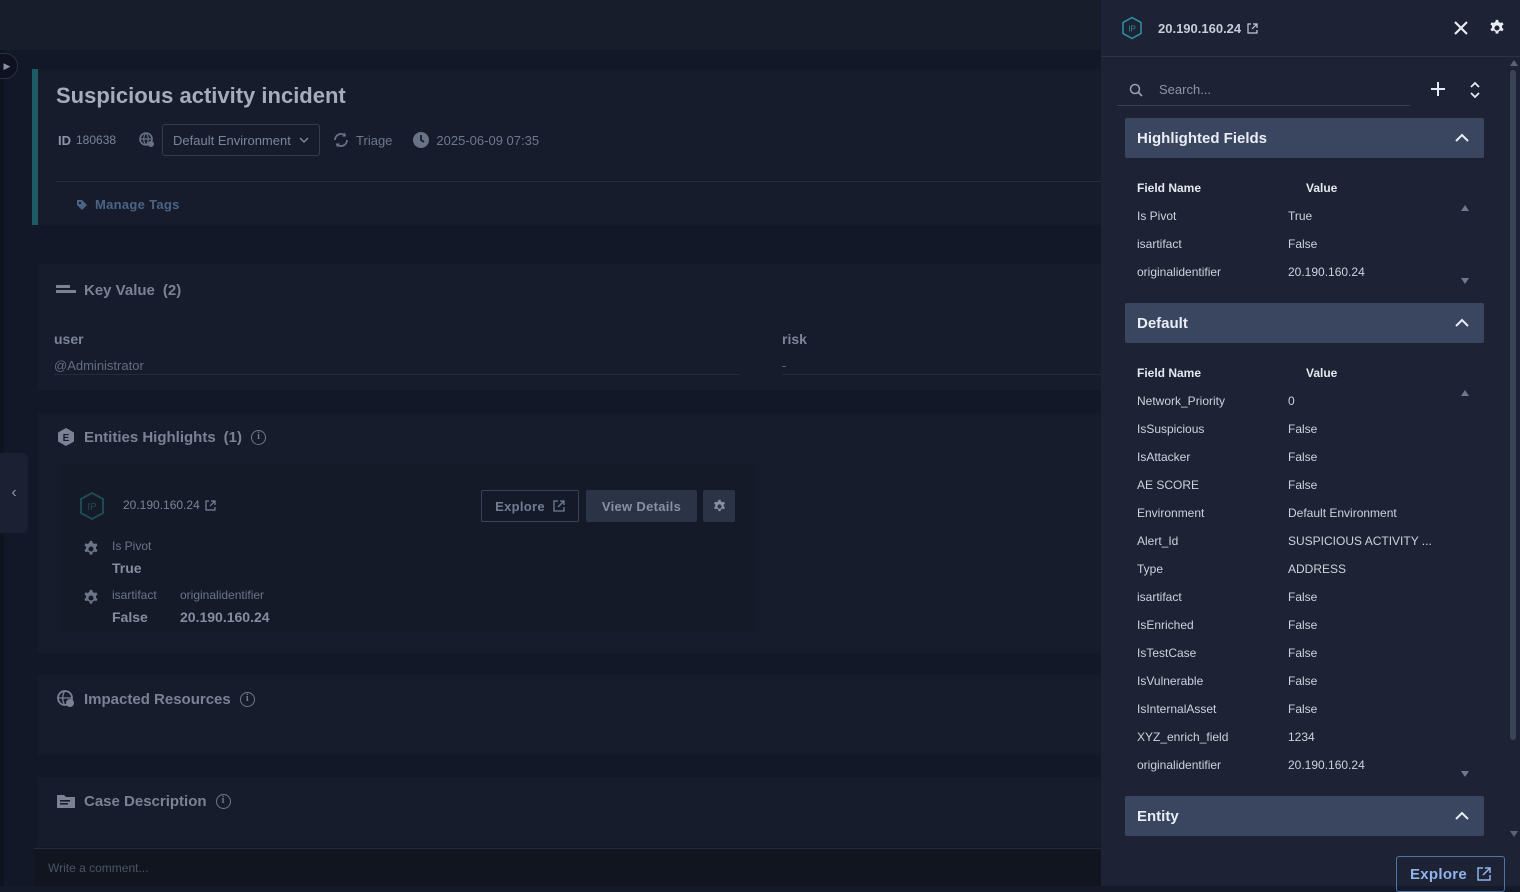 The height and width of the screenshot is (892, 1520). I want to click on key-value-count: (2), so click(172, 290).